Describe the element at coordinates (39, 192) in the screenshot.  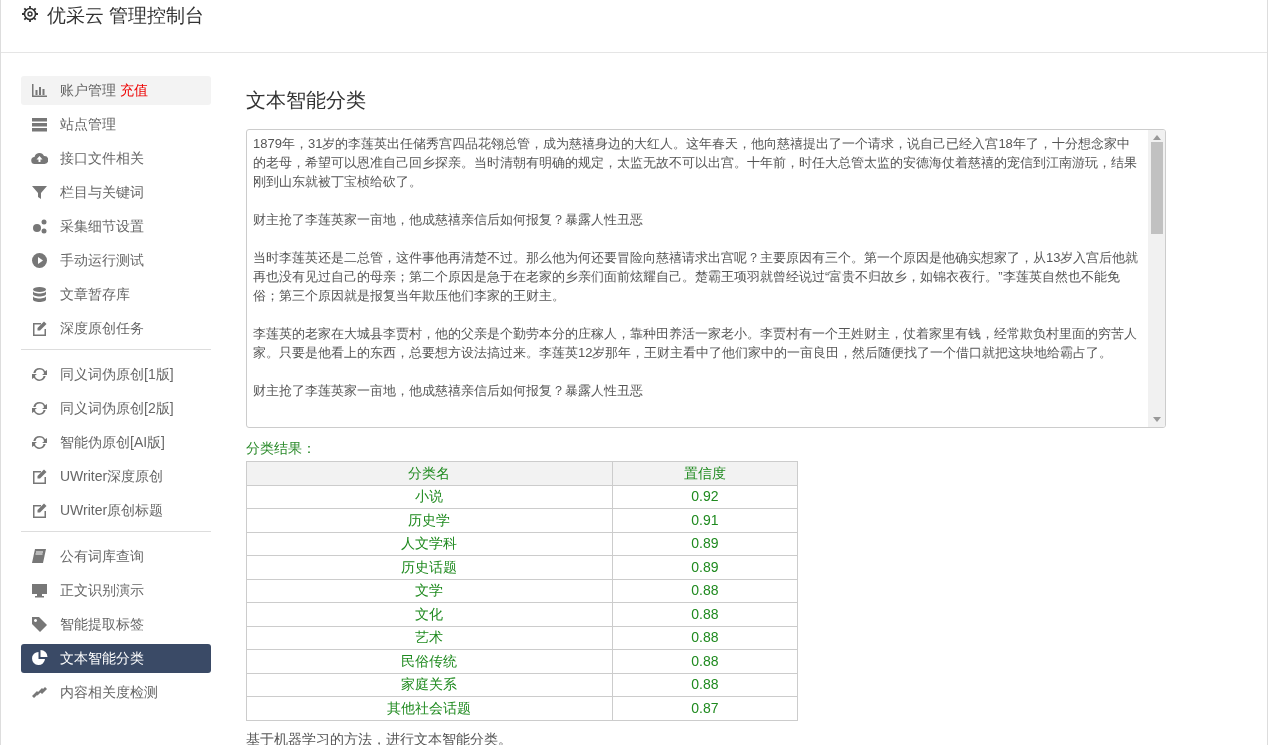
I see `filter-icon` at that location.